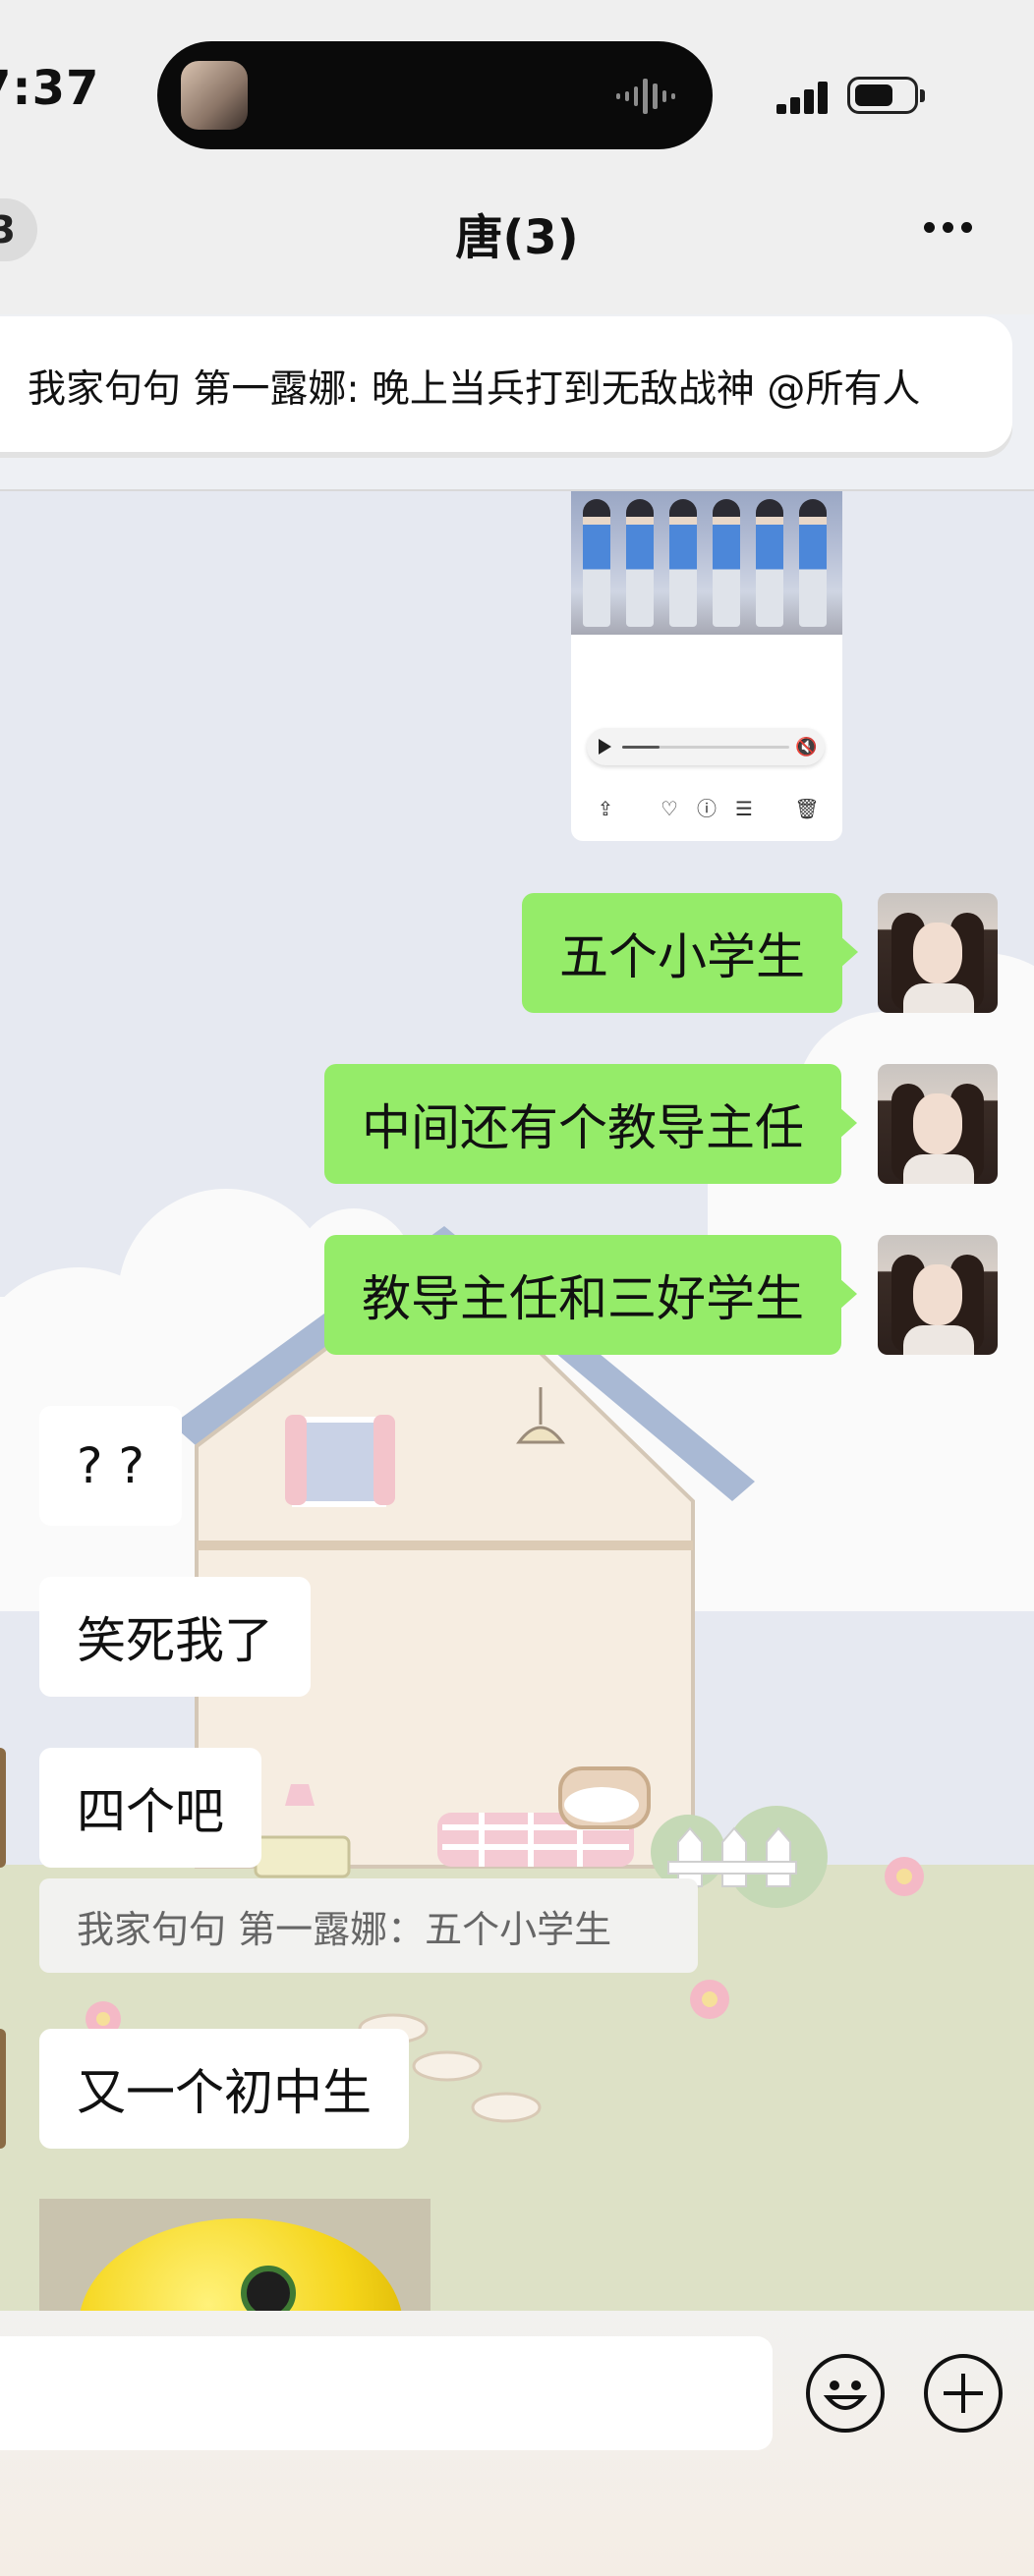 This screenshot has height=2576, width=1034. What do you see at coordinates (435, 95) in the screenshot?
I see `dynamic-island` at bounding box center [435, 95].